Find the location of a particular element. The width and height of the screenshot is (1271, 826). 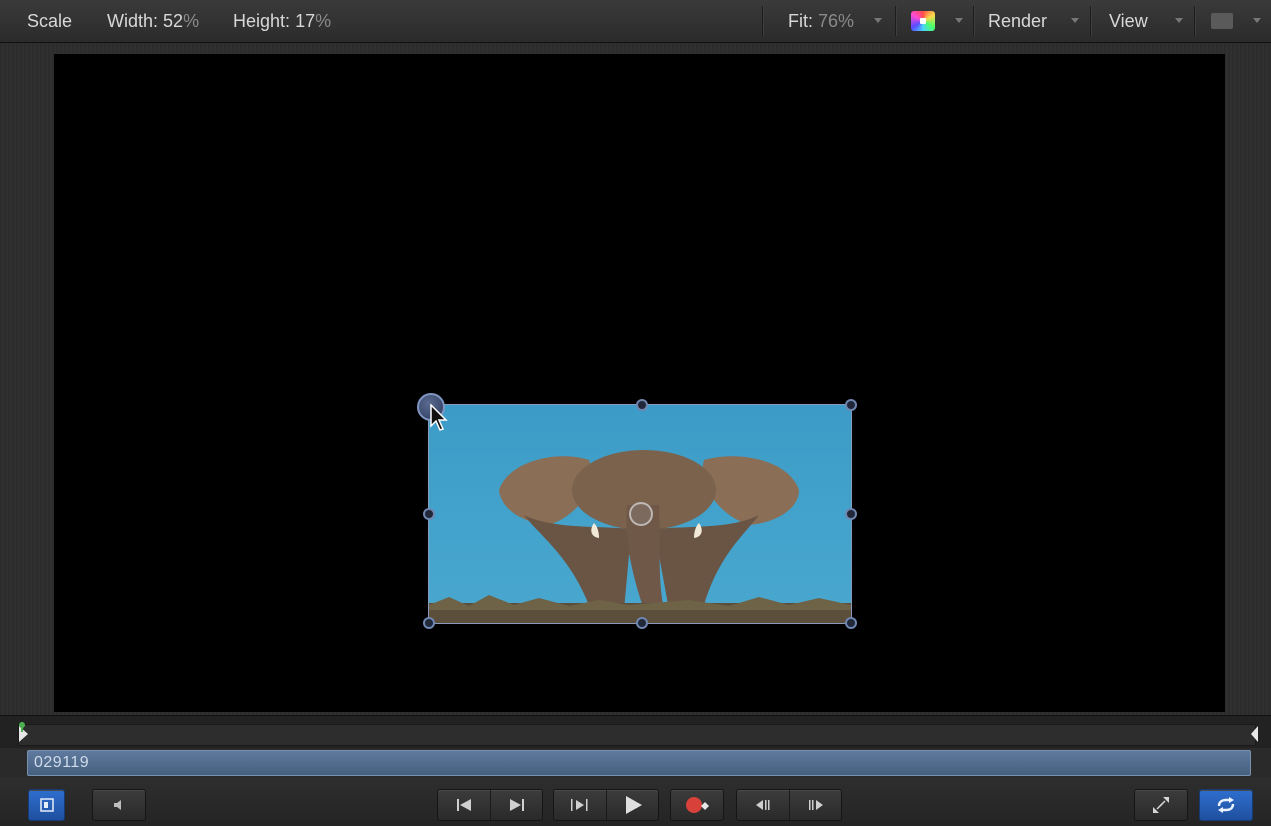

speaker-icon is located at coordinates (117, 805).